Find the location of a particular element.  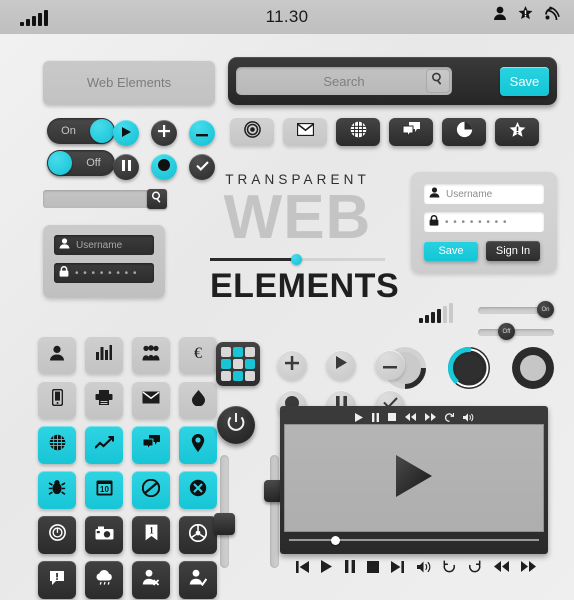

player-progress is located at coordinates (414, 540).